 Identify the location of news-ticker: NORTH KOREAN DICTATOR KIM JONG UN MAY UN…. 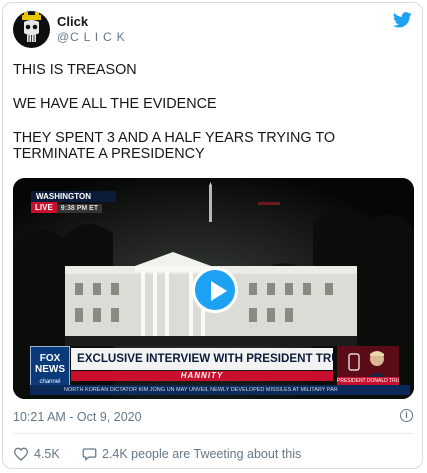
(220, 390).